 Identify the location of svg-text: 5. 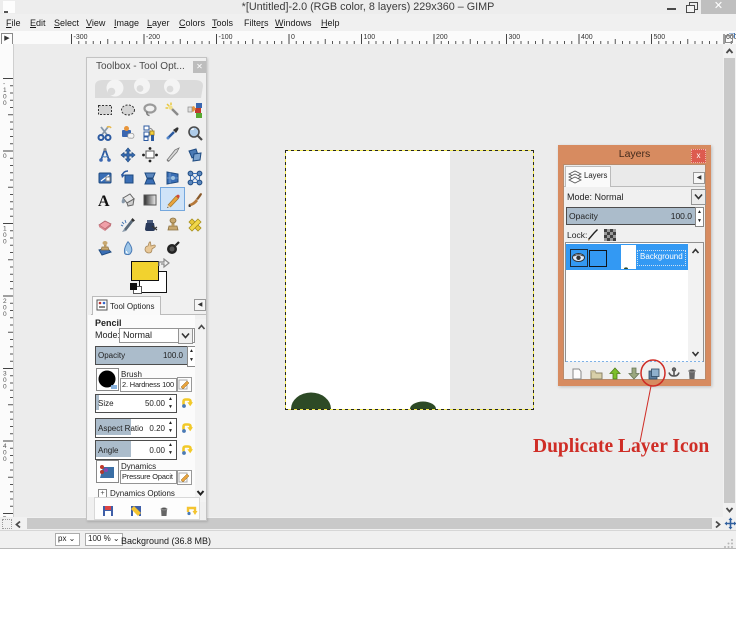
(5, 517).